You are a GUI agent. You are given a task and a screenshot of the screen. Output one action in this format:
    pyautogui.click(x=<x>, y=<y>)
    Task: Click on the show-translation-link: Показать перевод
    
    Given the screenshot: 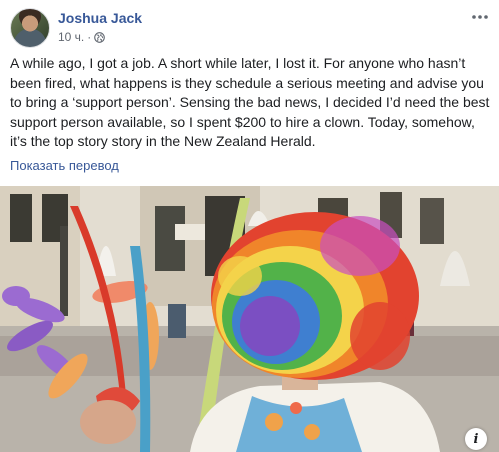 What is the action you would take?
    pyautogui.click(x=64, y=165)
    